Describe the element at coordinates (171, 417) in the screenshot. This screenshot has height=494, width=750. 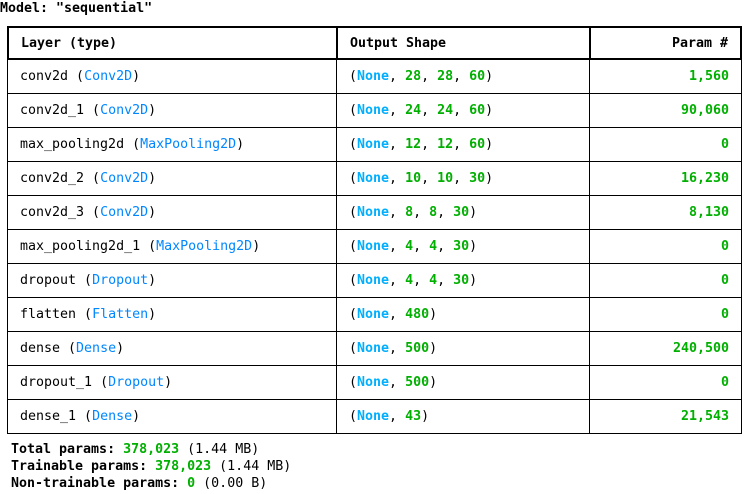
I see `layer-cell: dense_1 (Dense)` at that location.